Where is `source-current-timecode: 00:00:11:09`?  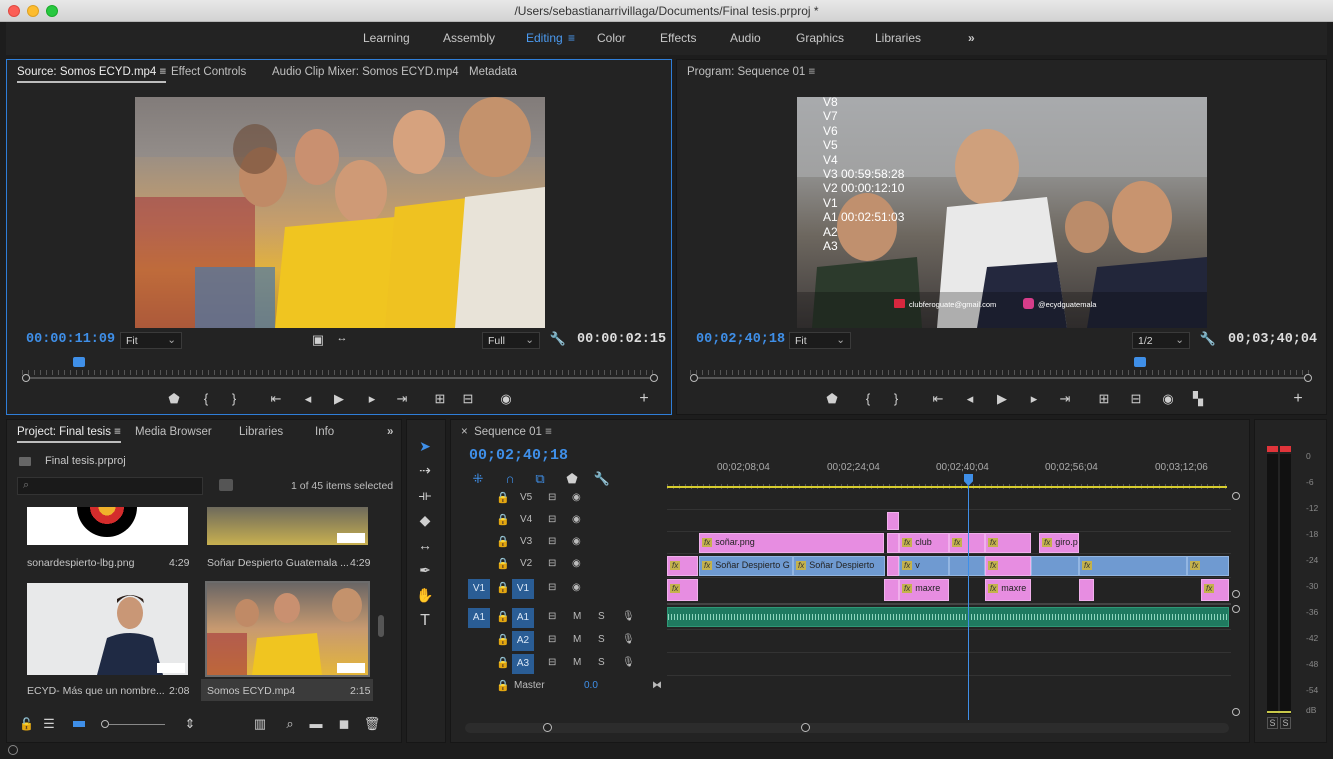
source-current-timecode: 00:00:11:09 is located at coordinates (70, 339).